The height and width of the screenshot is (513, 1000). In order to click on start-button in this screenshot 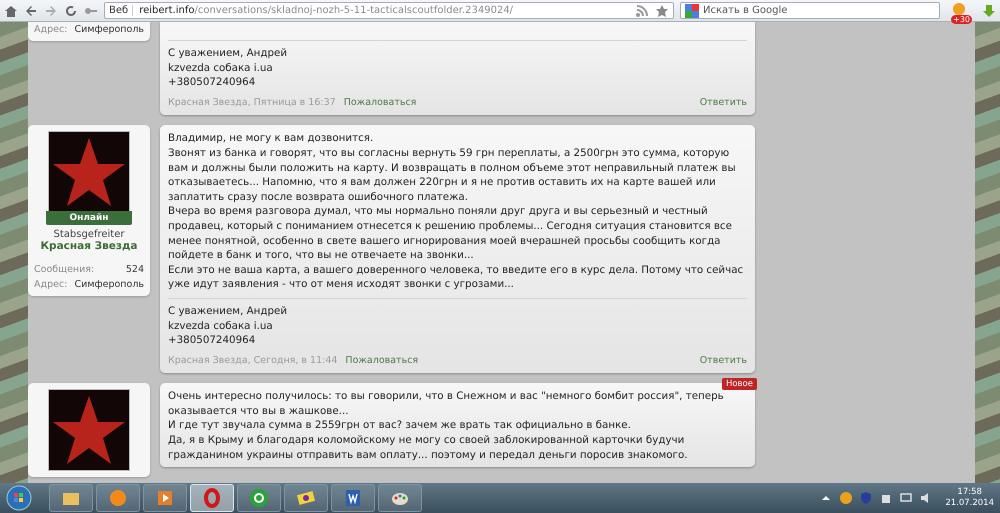, I will do `click(19, 498)`.